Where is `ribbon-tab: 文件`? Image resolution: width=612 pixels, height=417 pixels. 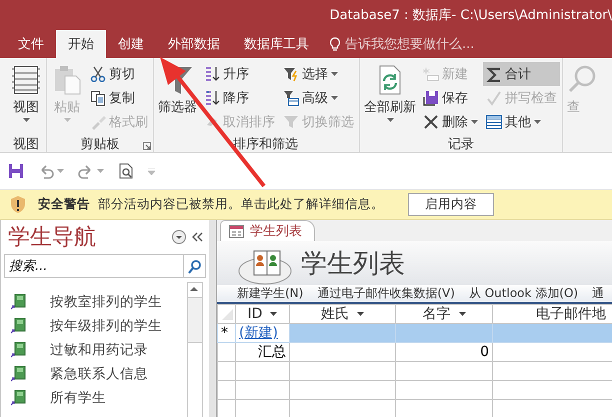
ribbon-tab: 文件 is located at coordinates (31, 44).